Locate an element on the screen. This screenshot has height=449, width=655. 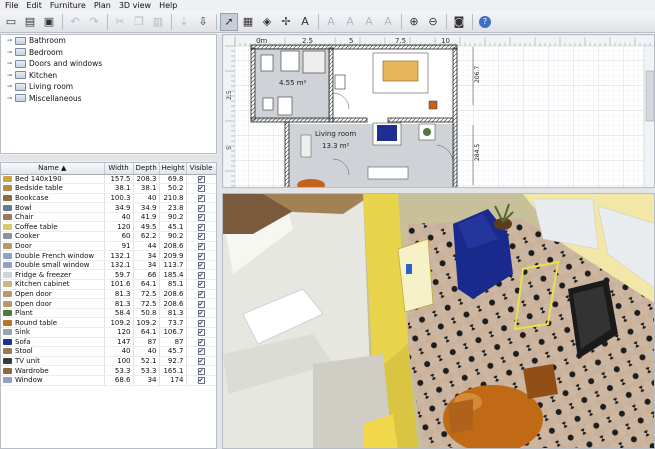
table-row: Wardrobe 53.3 53.3 165.1 ✔ is located at coordinates (108, 370).